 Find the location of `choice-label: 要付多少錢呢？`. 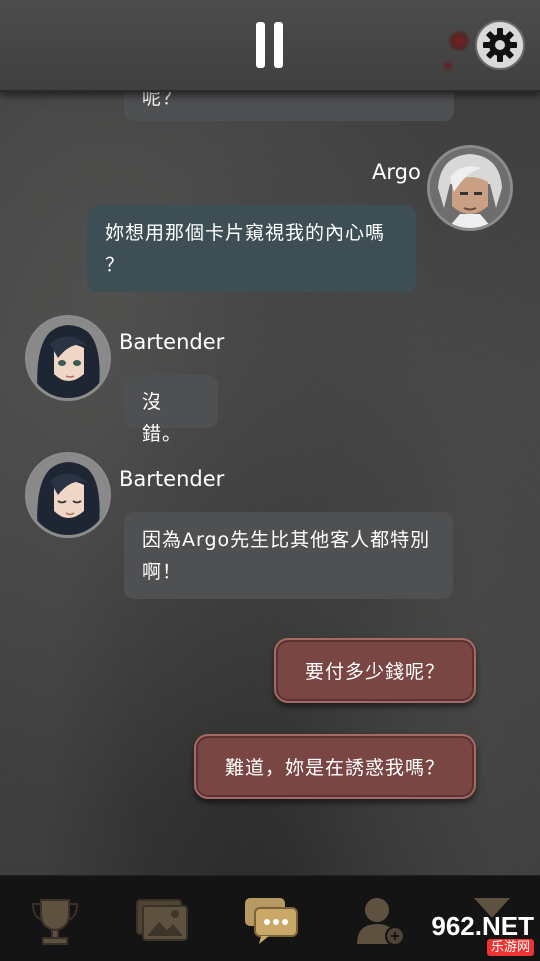

choice-label: 要付多少錢呢？ is located at coordinates (374, 672).